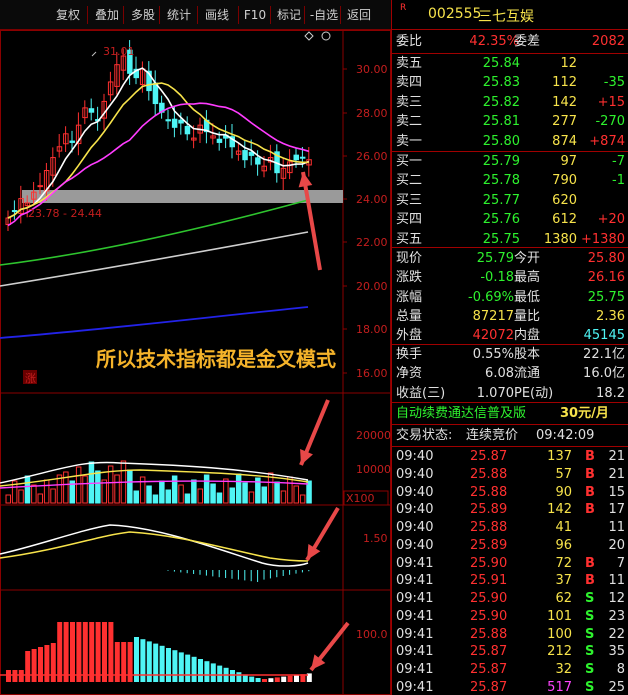  What do you see at coordinates (610, 316) in the screenshot?
I see `stat-value: 2.36` at bounding box center [610, 316].